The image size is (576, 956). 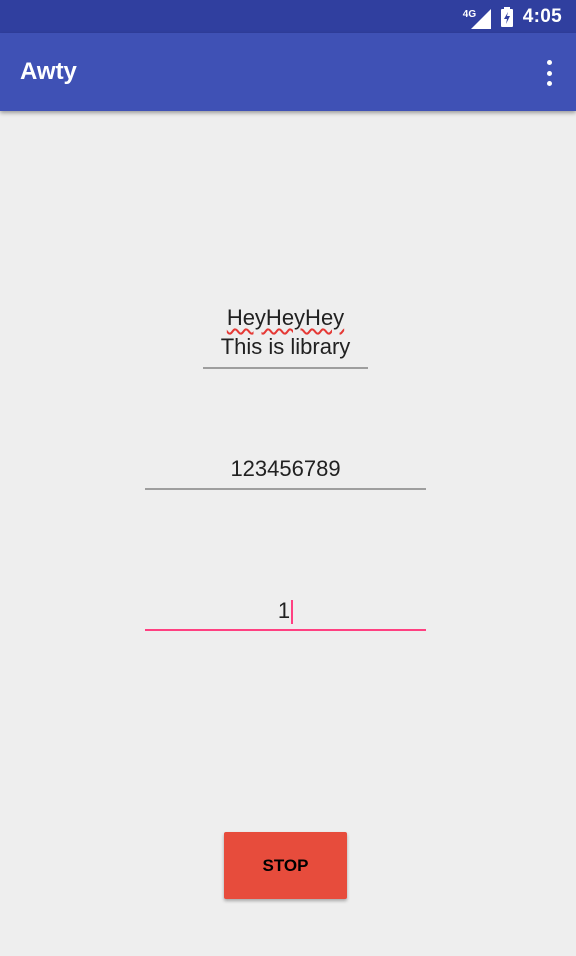 What do you see at coordinates (506, 16) in the screenshot?
I see `battery-charging-icon` at bounding box center [506, 16].